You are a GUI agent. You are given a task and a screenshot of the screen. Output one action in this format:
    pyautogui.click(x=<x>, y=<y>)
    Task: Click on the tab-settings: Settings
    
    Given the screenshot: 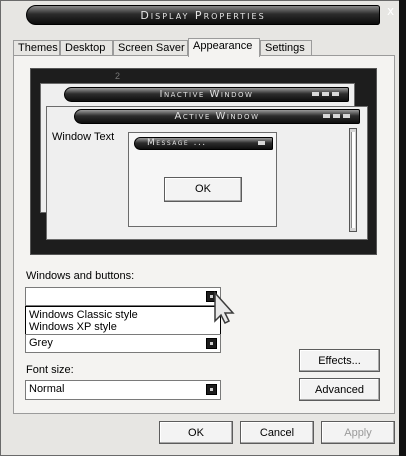 What is the action you would take?
    pyautogui.click(x=286, y=48)
    